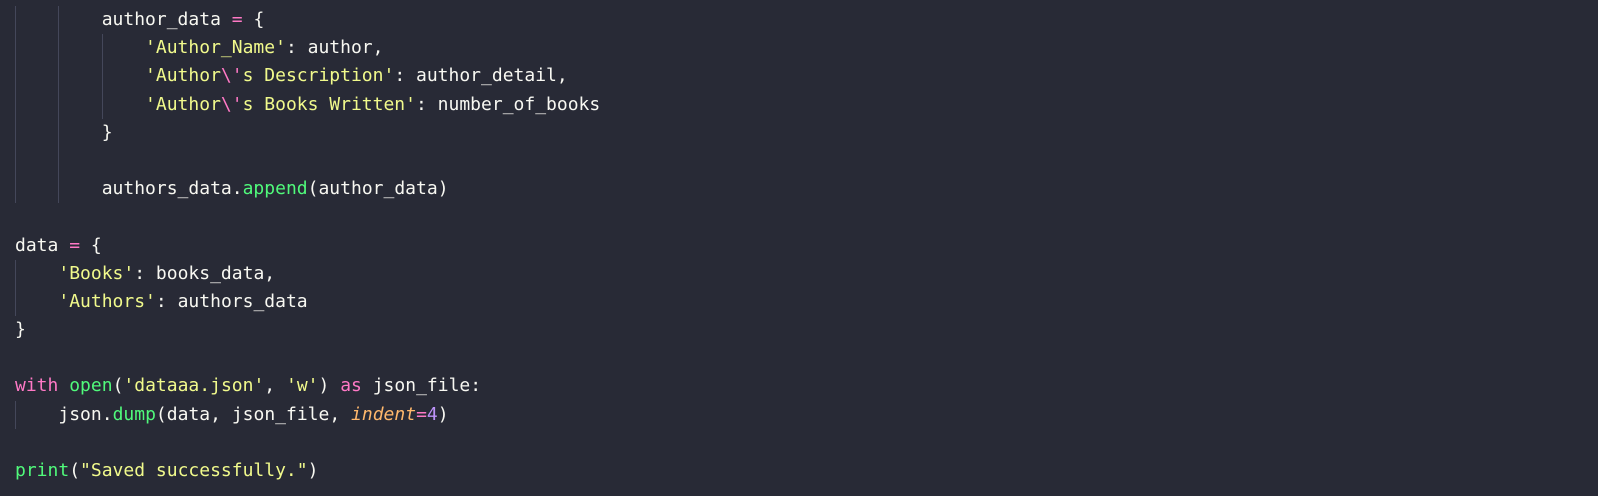 The height and width of the screenshot is (496, 1598). I want to click on code-line: print("Saved successfully."), so click(307, 471).